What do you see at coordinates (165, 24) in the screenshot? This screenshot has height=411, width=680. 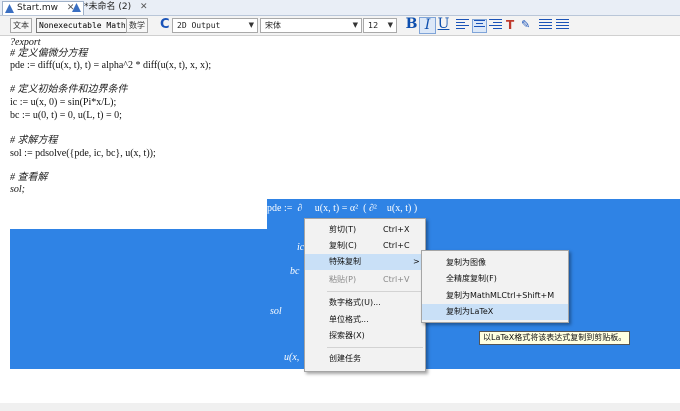 I see `c-style-icon: C` at bounding box center [165, 24].